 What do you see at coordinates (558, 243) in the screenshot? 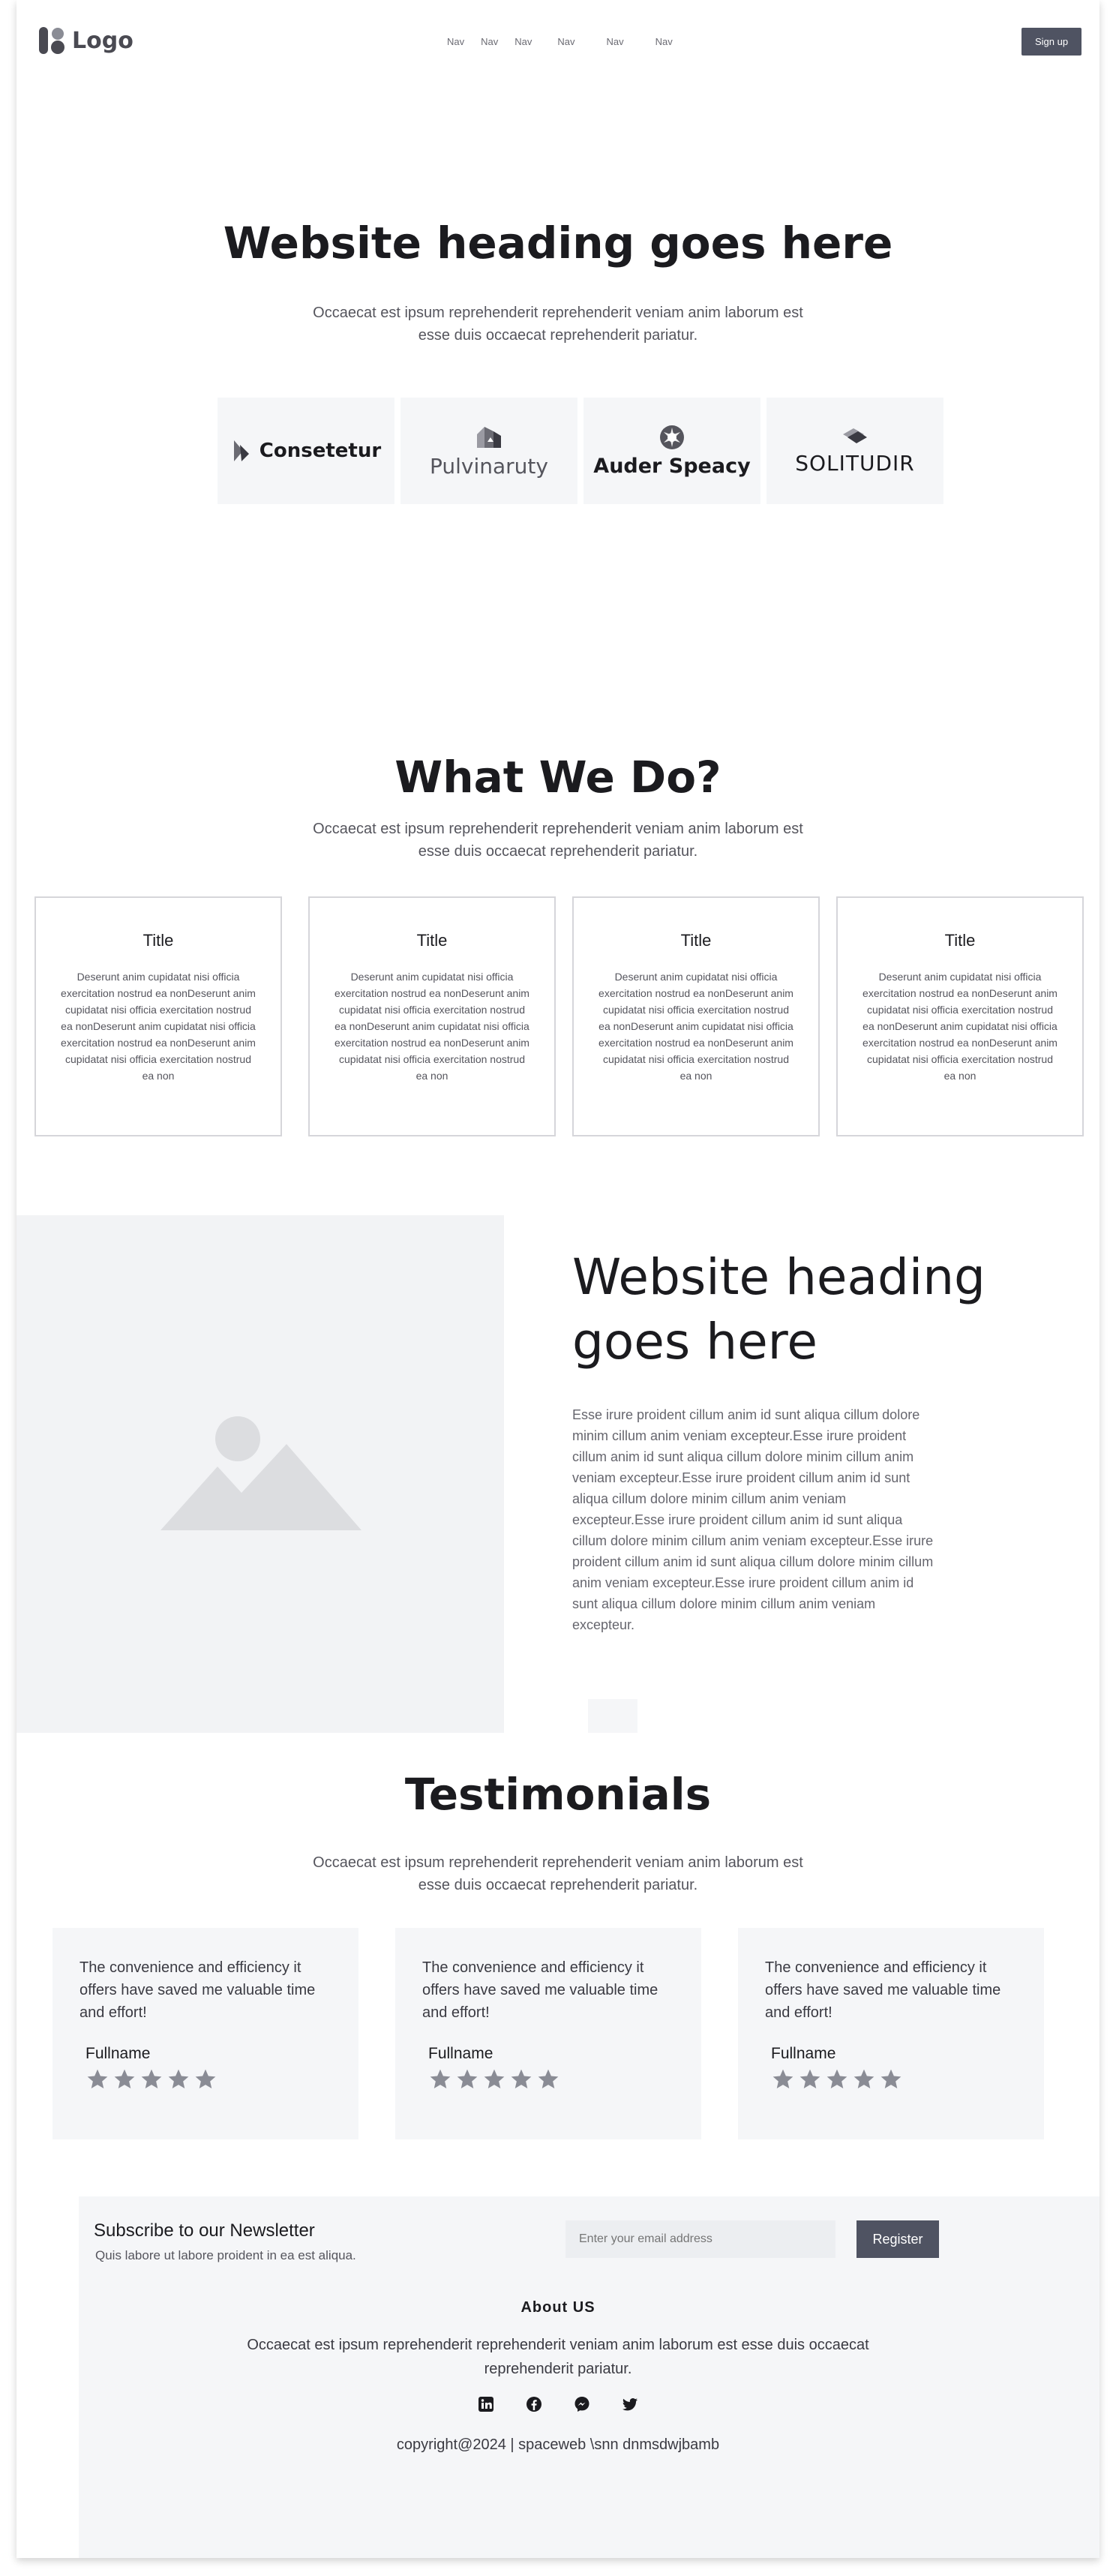
I see `hero-title: Website heading goes here` at bounding box center [558, 243].